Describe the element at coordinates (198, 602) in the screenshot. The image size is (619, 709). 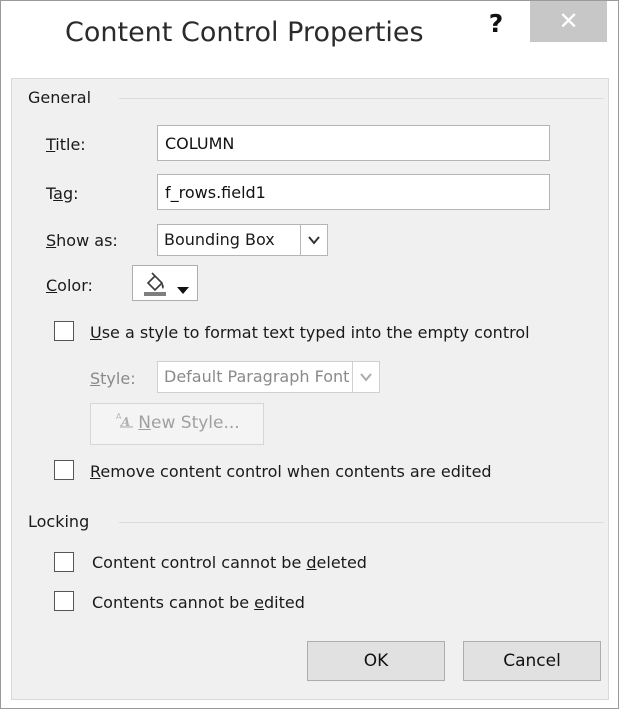
I see `cannot-edit-label: Contents cannot be edited` at that location.